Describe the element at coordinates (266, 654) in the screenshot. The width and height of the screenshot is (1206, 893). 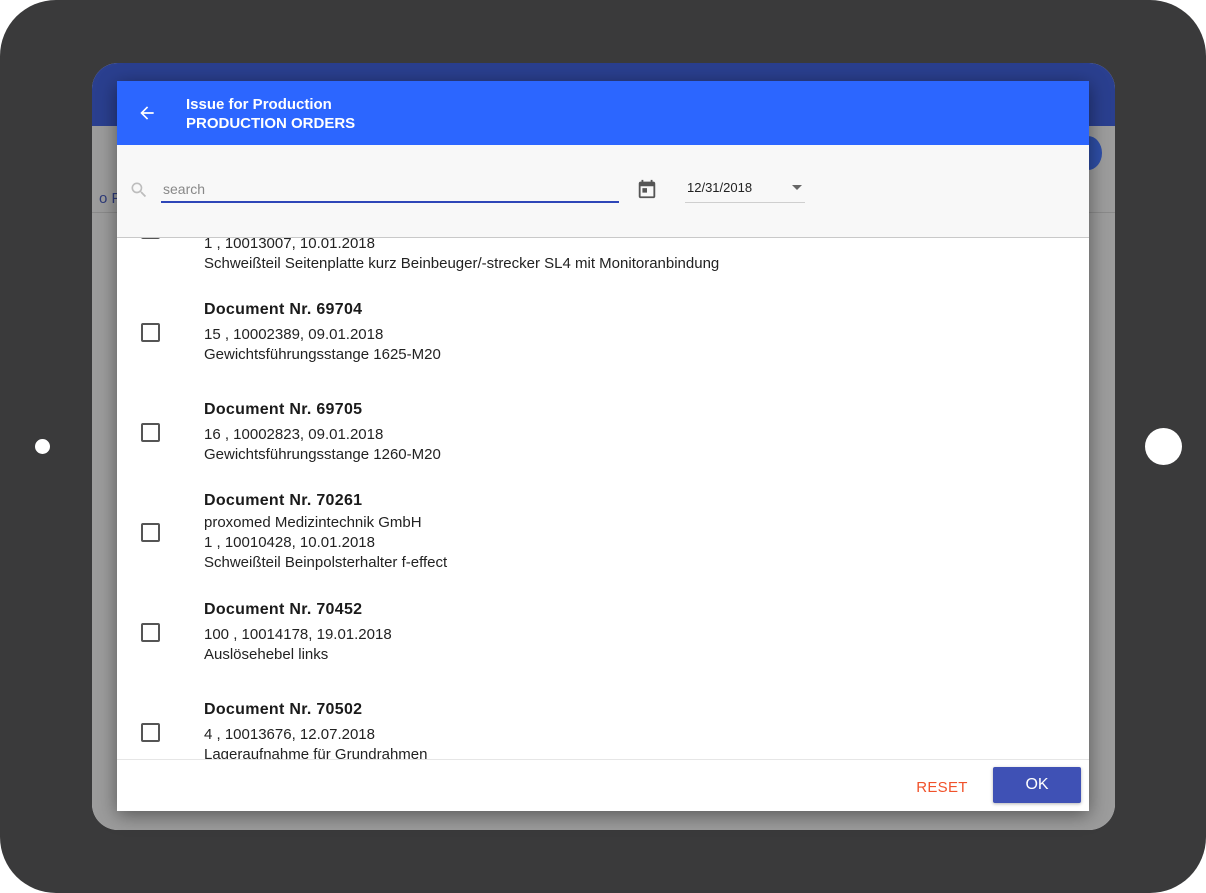
I see `document-line: Auslösehebel links` at that location.